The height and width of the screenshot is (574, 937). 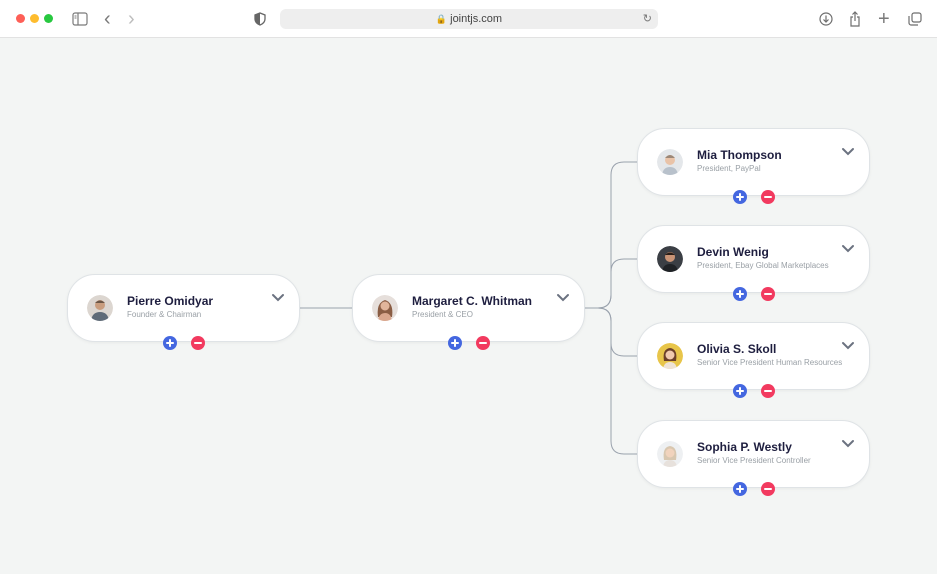 I want to click on node-name: Sophia P. Westly, so click(x=744, y=447).